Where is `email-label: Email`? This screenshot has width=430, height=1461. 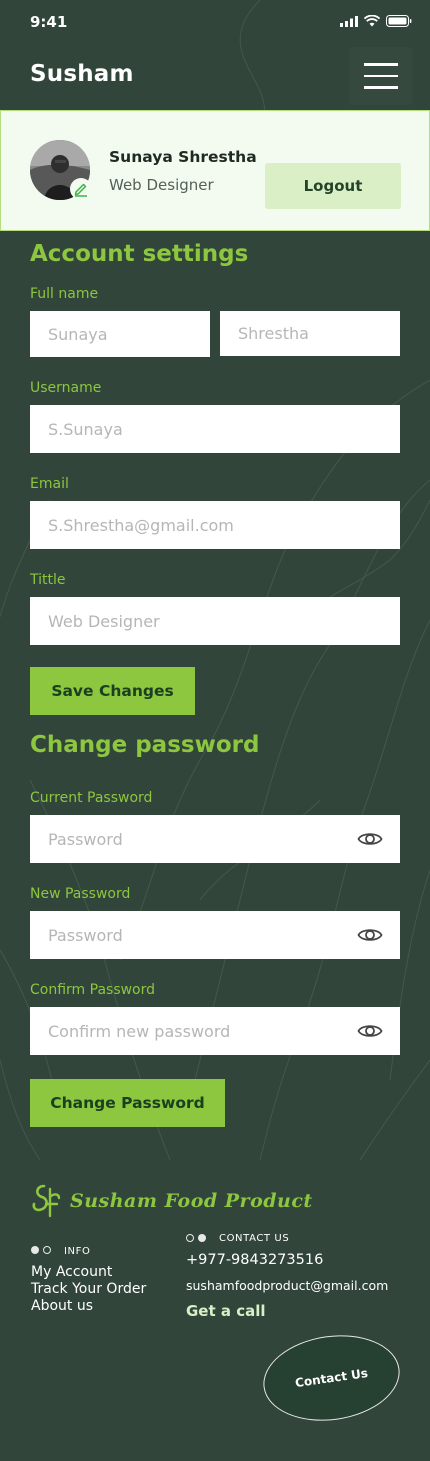 email-label: Email is located at coordinates (49, 484).